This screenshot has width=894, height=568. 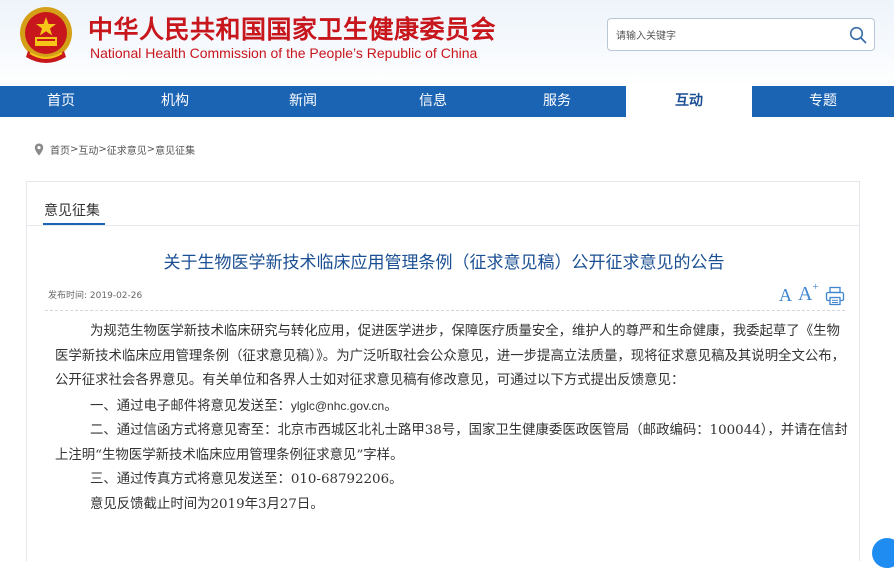 What do you see at coordinates (815, 287) in the screenshot?
I see `font-increase-plus: +` at bounding box center [815, 287].